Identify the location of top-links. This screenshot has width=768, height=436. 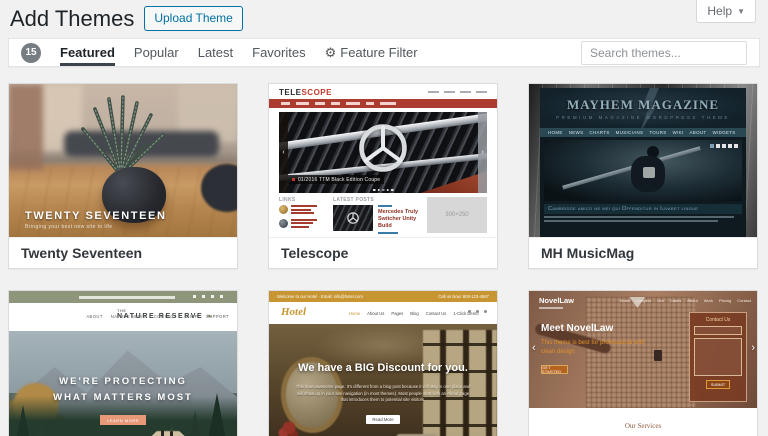
(457, 92).